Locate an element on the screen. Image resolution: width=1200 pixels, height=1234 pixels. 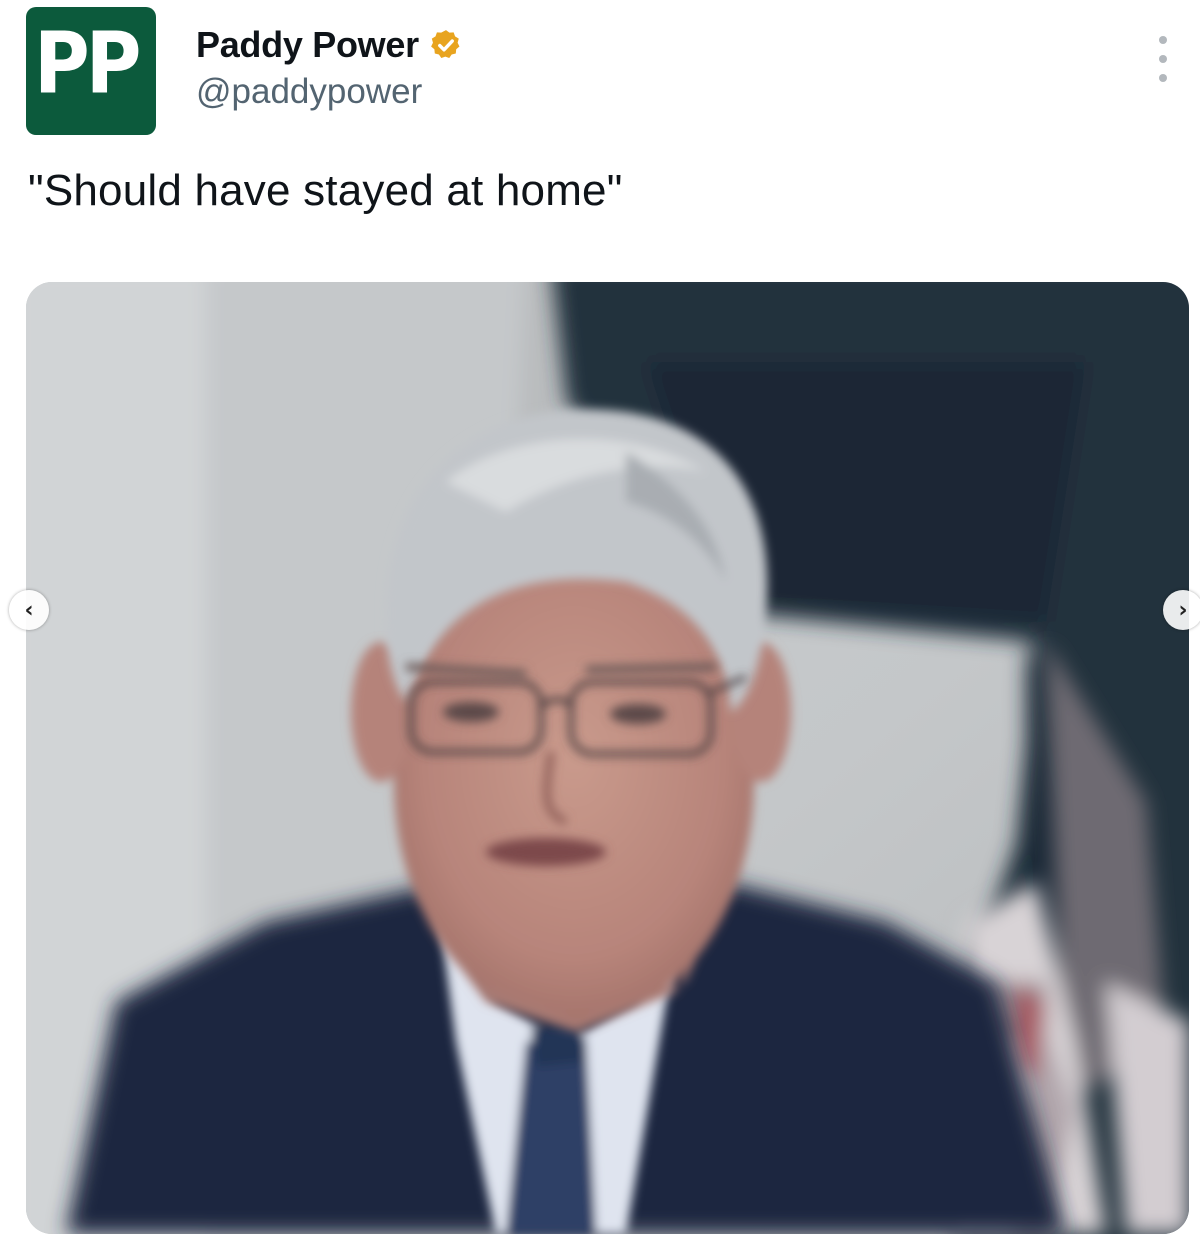
carousel-next-button: › is located at coordinates (1181, 610).